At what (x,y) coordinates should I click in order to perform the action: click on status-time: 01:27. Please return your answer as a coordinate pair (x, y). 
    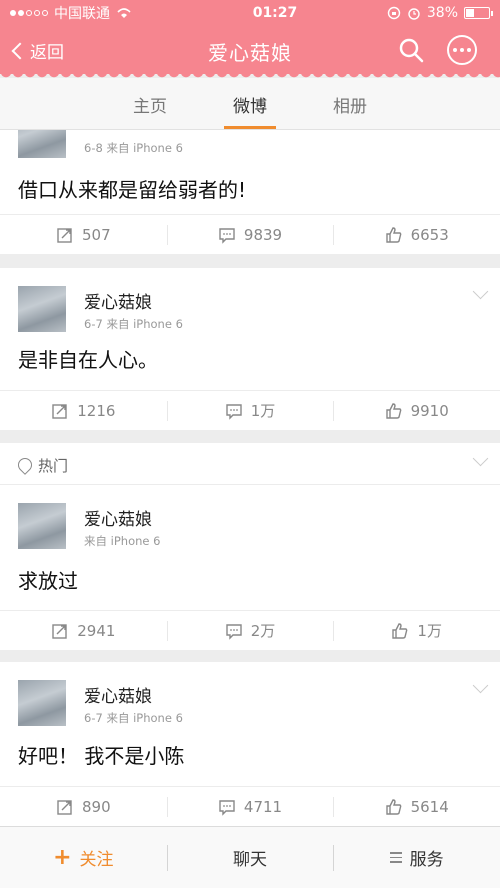
    Looking at the image, I should click on (275, 13).